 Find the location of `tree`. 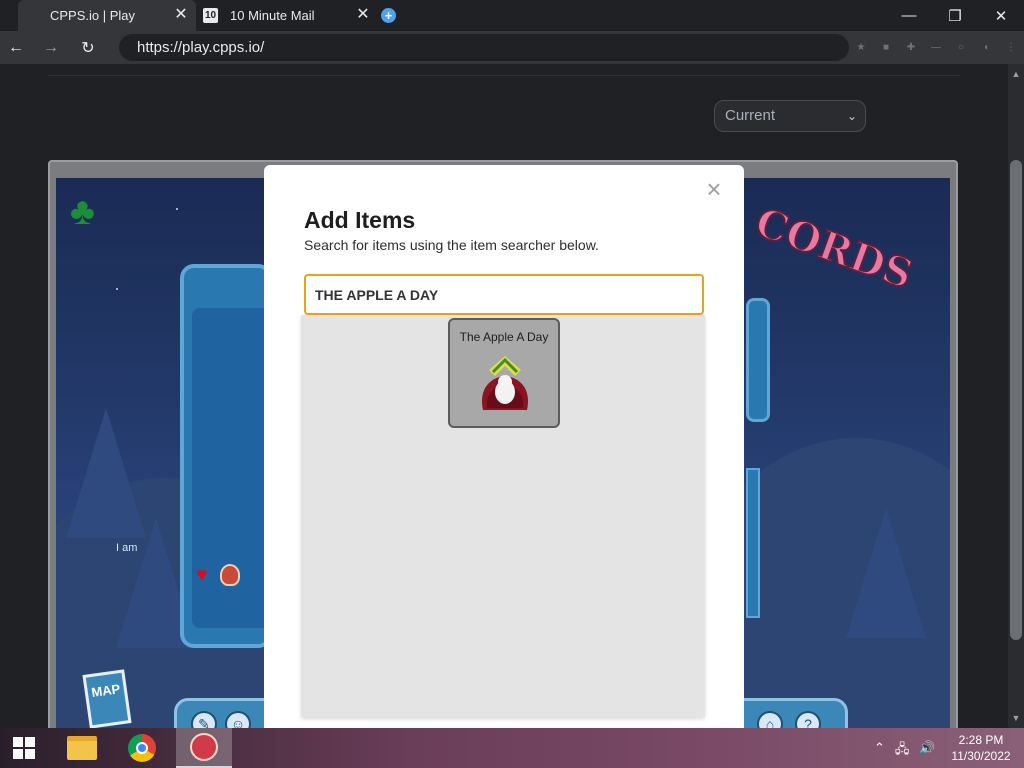

tree is located at coordinates (886, 573).